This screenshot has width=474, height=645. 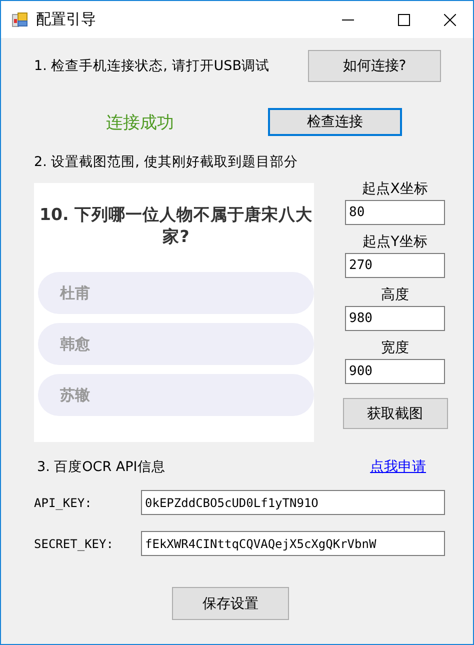 What do you see at coordinates (166, 162) in the screenshot?
I see `step-label: 2. 设置截图范围, 使其刚好截取到题目部分` at bounding box center [166, 162].